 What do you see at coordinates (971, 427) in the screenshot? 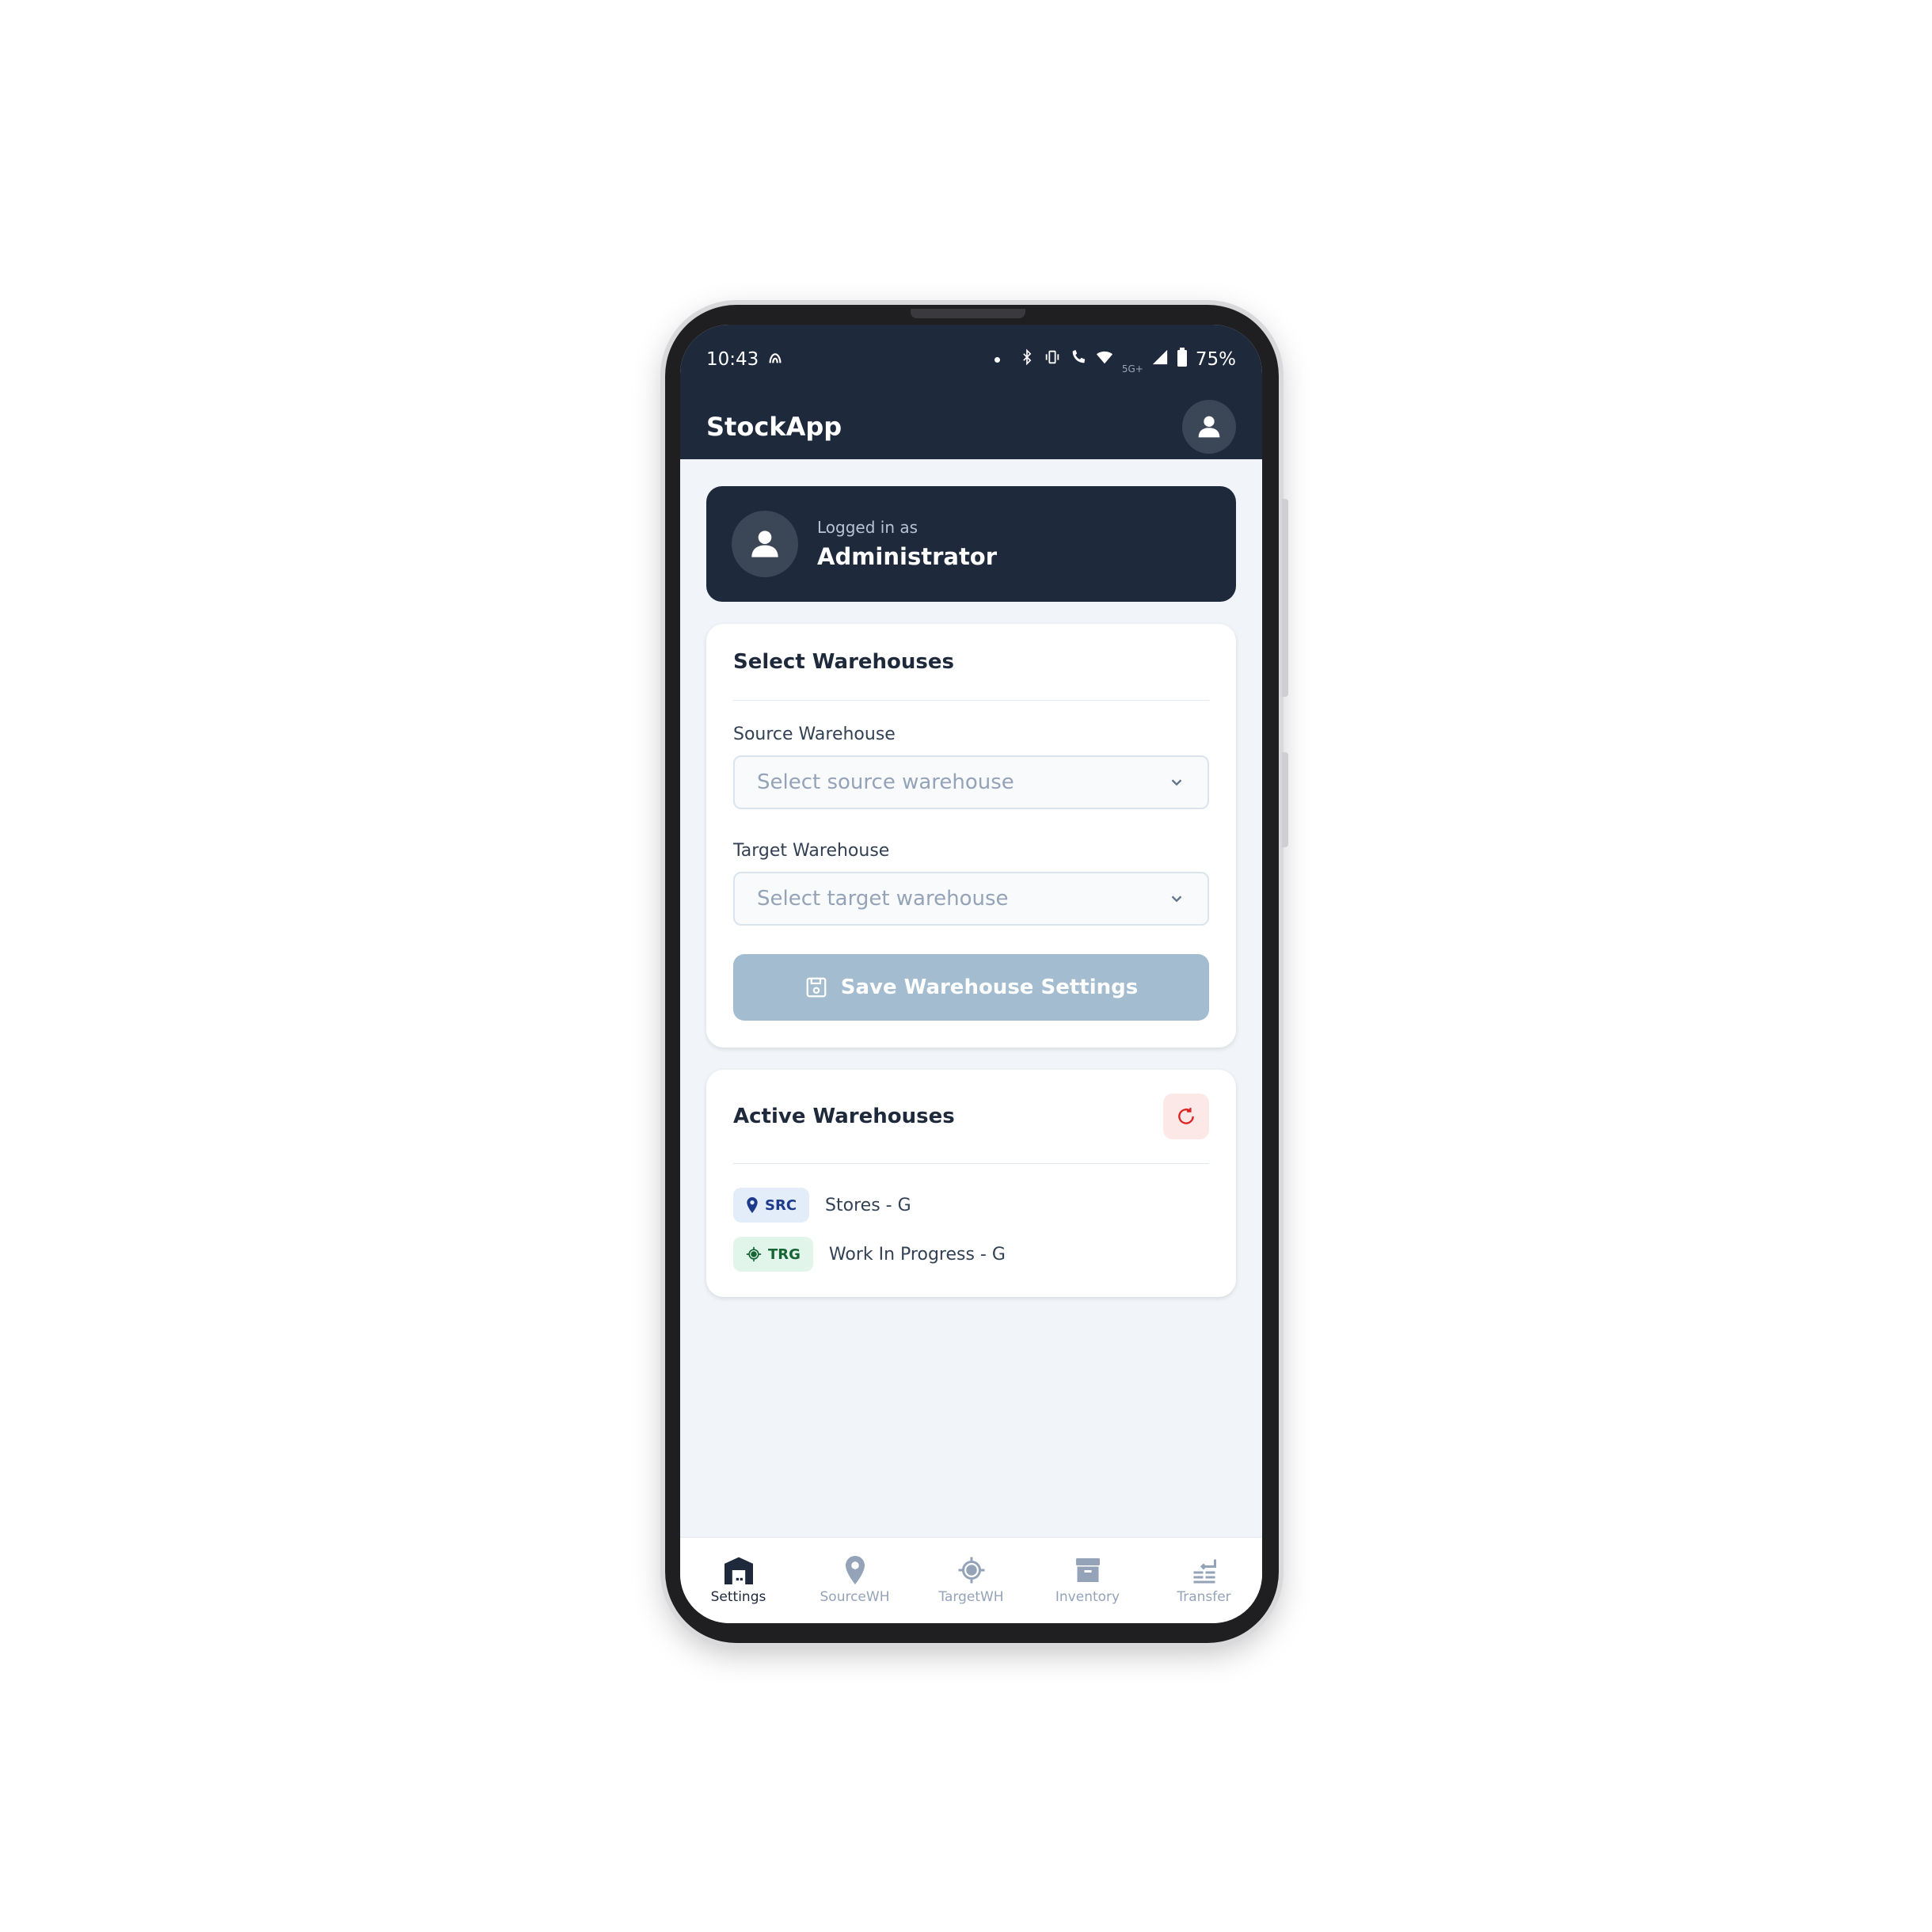
I see `app-bar: StockApp` at bounding box center [971, 427].